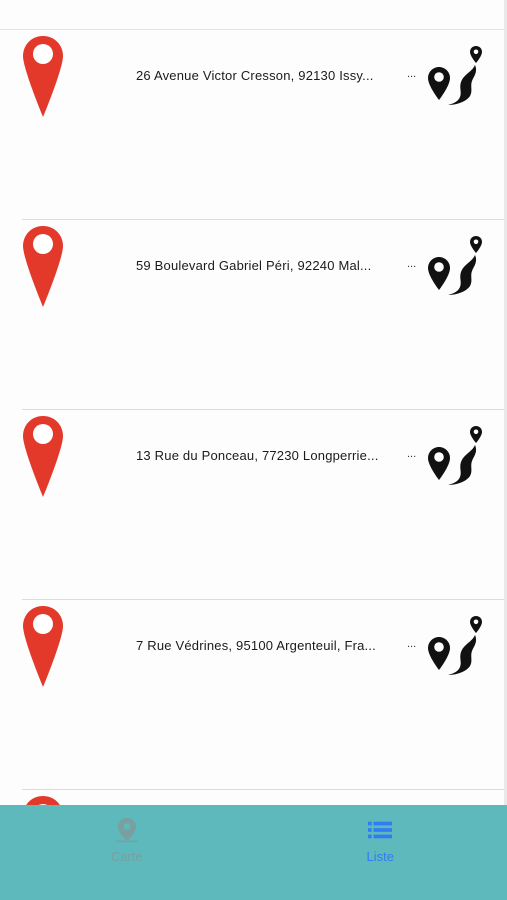 This screenshot has height=900, width=507. I want to click on tab-liste: Liste, so click(380, 852).